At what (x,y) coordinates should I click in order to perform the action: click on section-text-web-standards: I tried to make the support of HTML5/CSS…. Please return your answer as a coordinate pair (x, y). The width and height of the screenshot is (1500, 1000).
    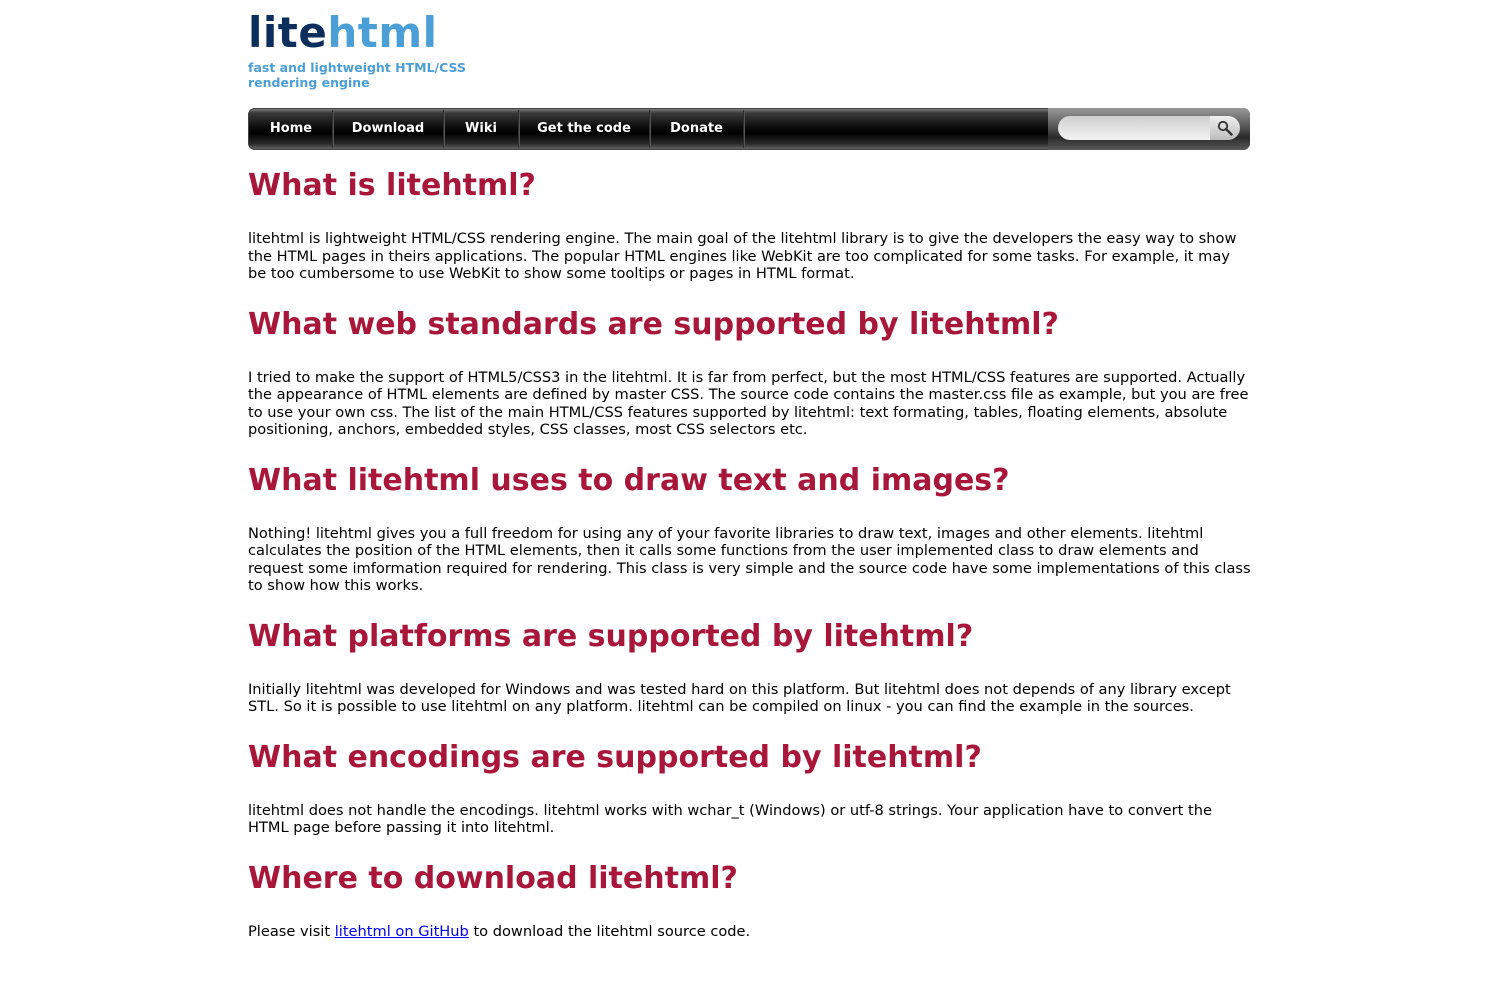
    Looking at the image, I should click on (748, 403).